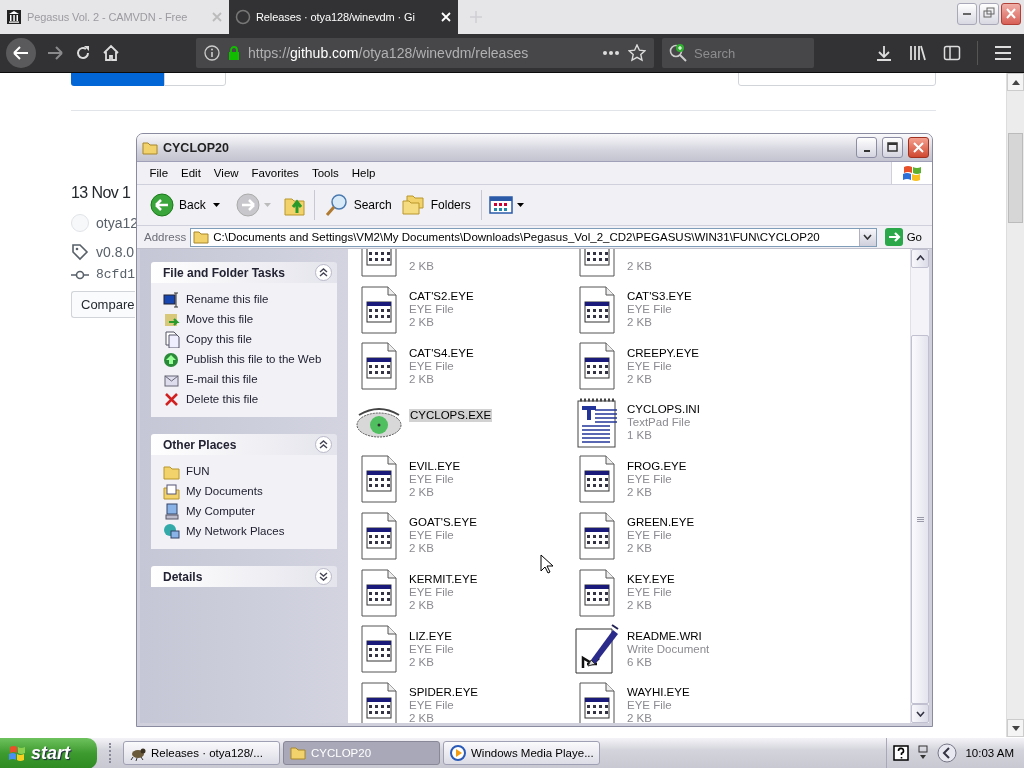 The width and height of the screenshot is (1024, 768). I want to click on task-link: My Computer, so click(221, 511).